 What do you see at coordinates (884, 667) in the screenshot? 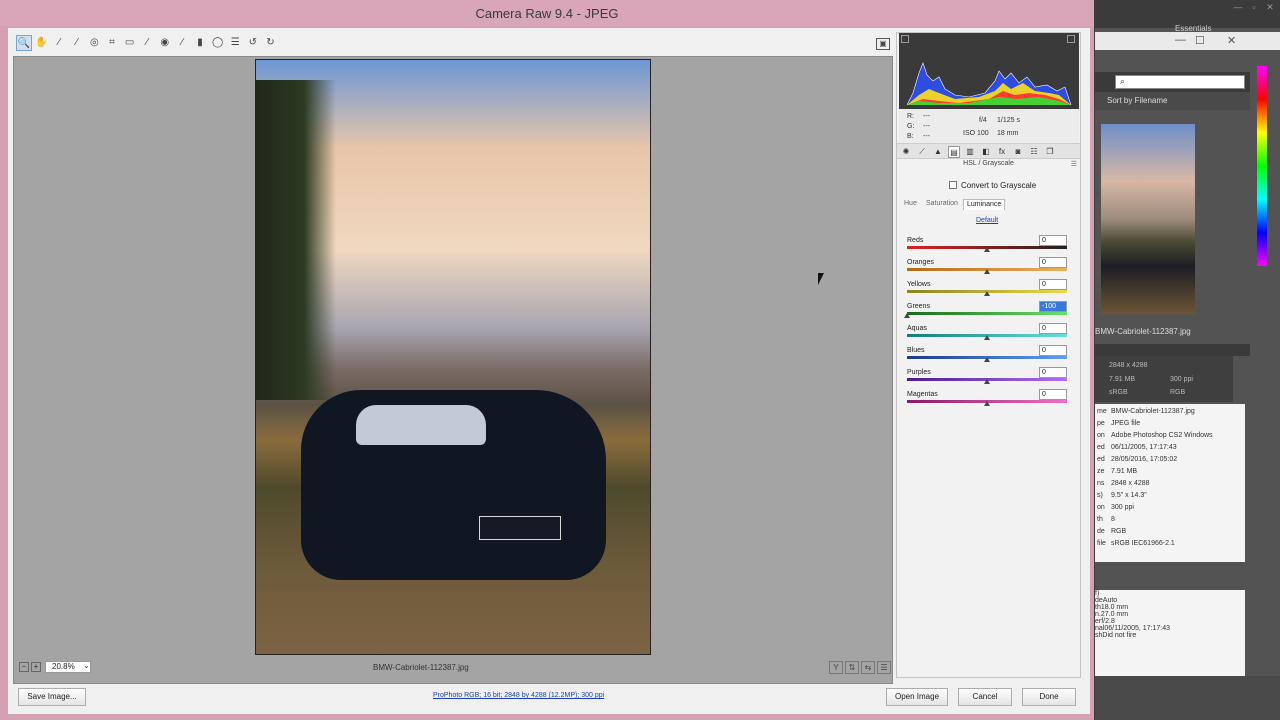
I see `settings-icon: ☰` at bounding box center [884, 667].